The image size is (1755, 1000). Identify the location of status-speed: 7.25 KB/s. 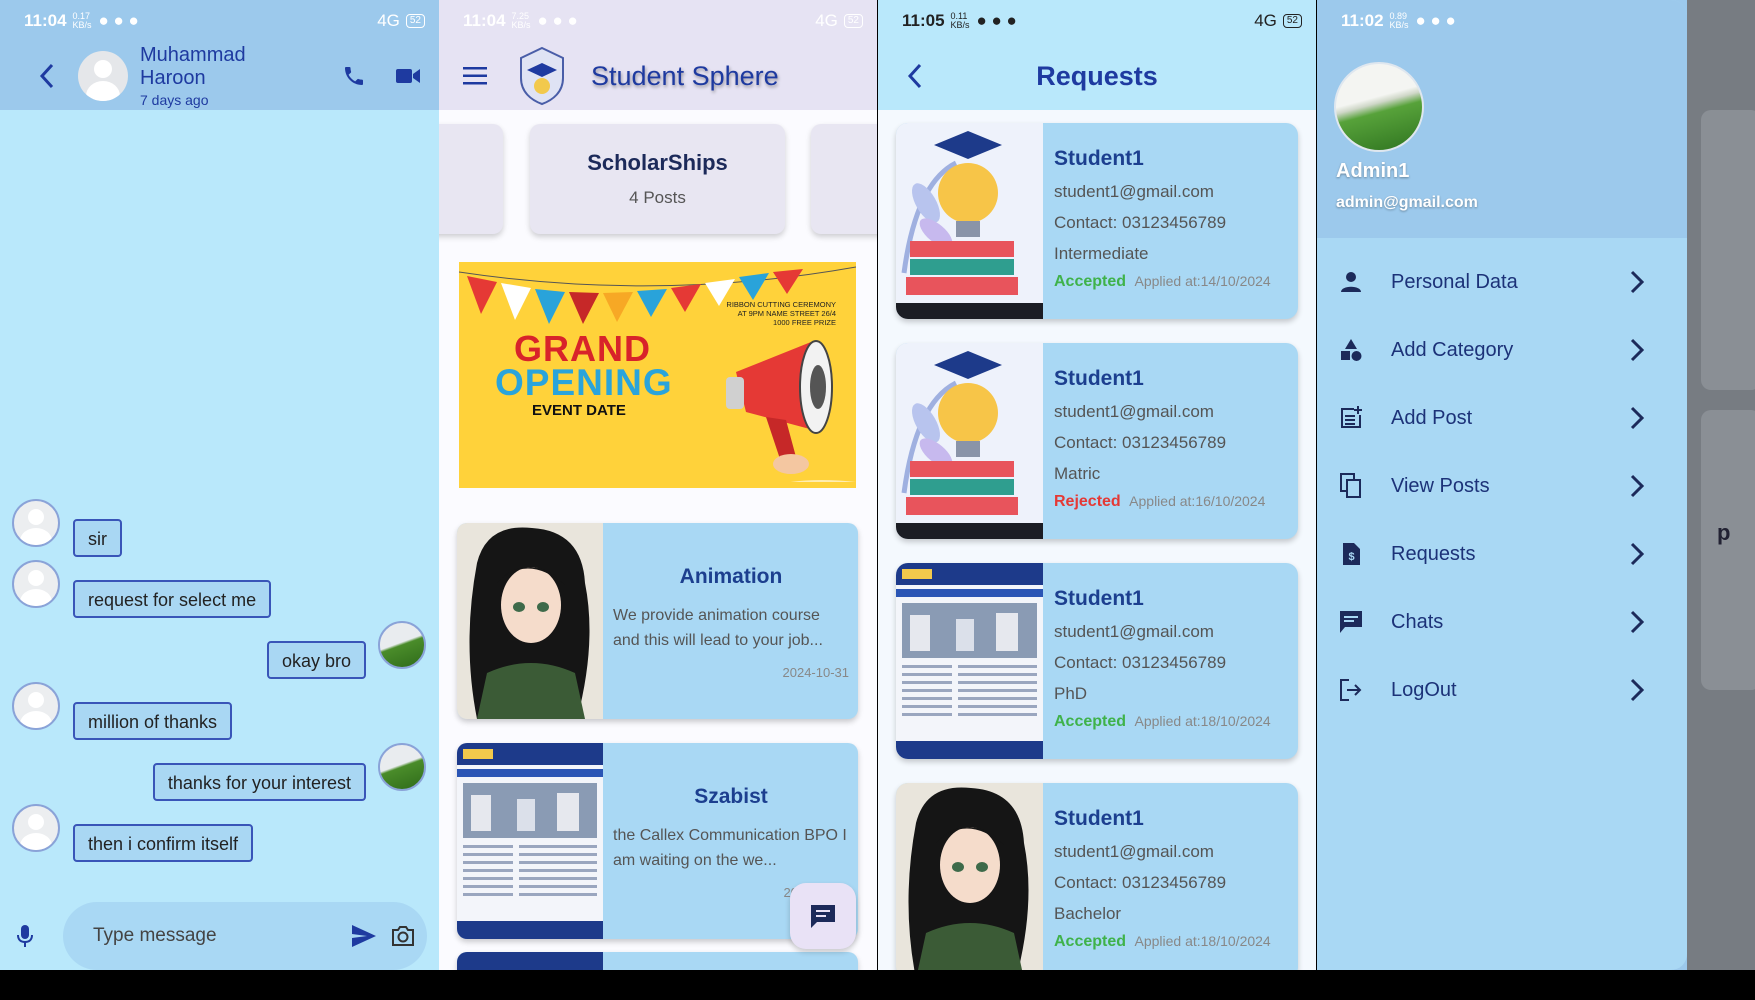
(521, 20).